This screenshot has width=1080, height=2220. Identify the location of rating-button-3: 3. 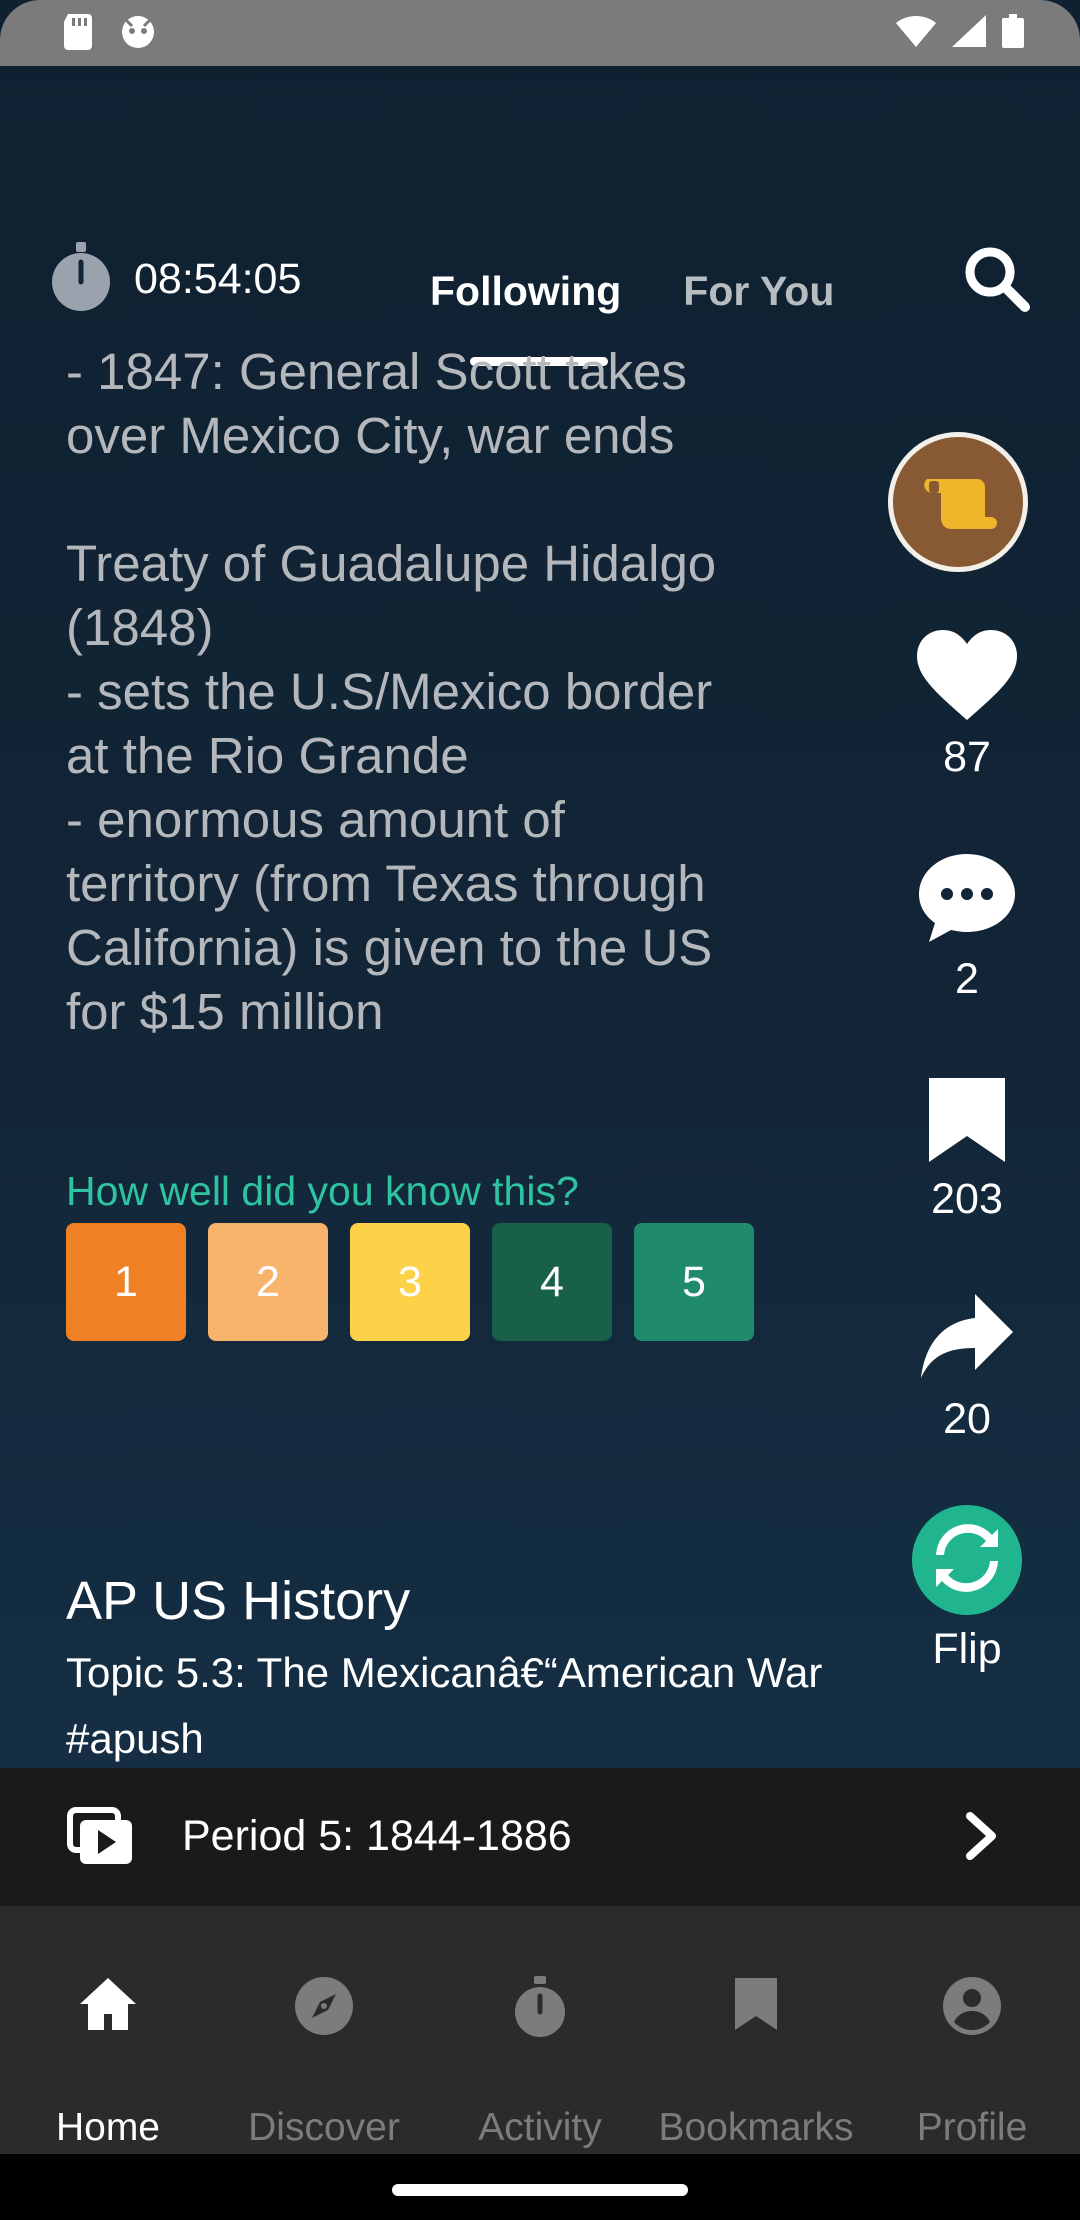
(410, 1282).